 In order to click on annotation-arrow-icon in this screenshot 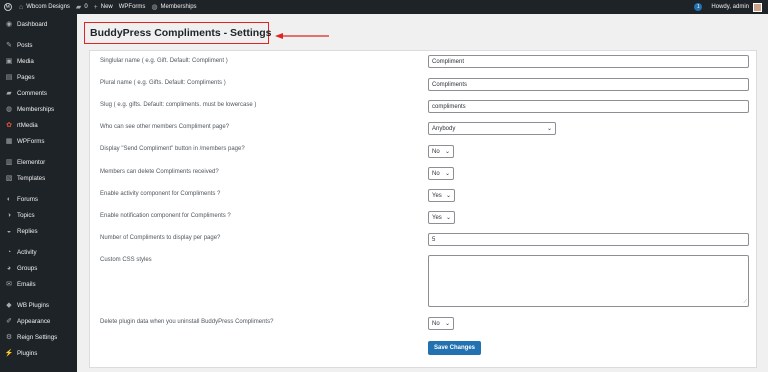, I will do `click(302, 36)`.